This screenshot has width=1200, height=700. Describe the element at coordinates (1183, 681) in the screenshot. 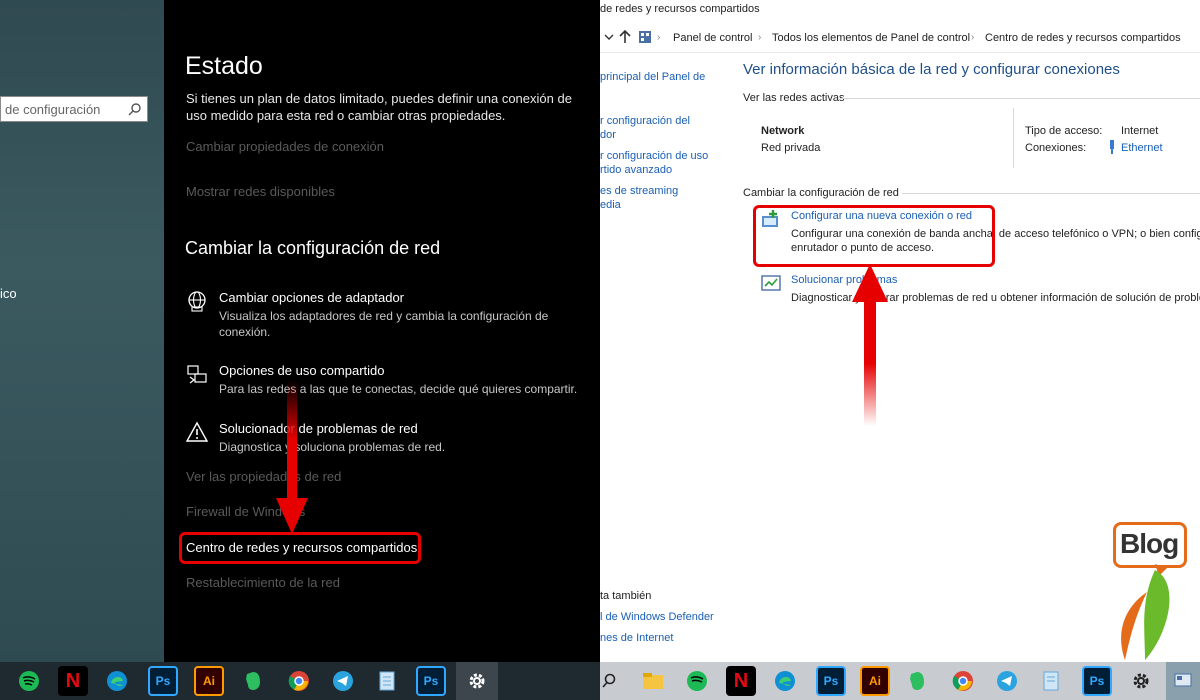

I see `control-panel-taskbar-icon` at that location.